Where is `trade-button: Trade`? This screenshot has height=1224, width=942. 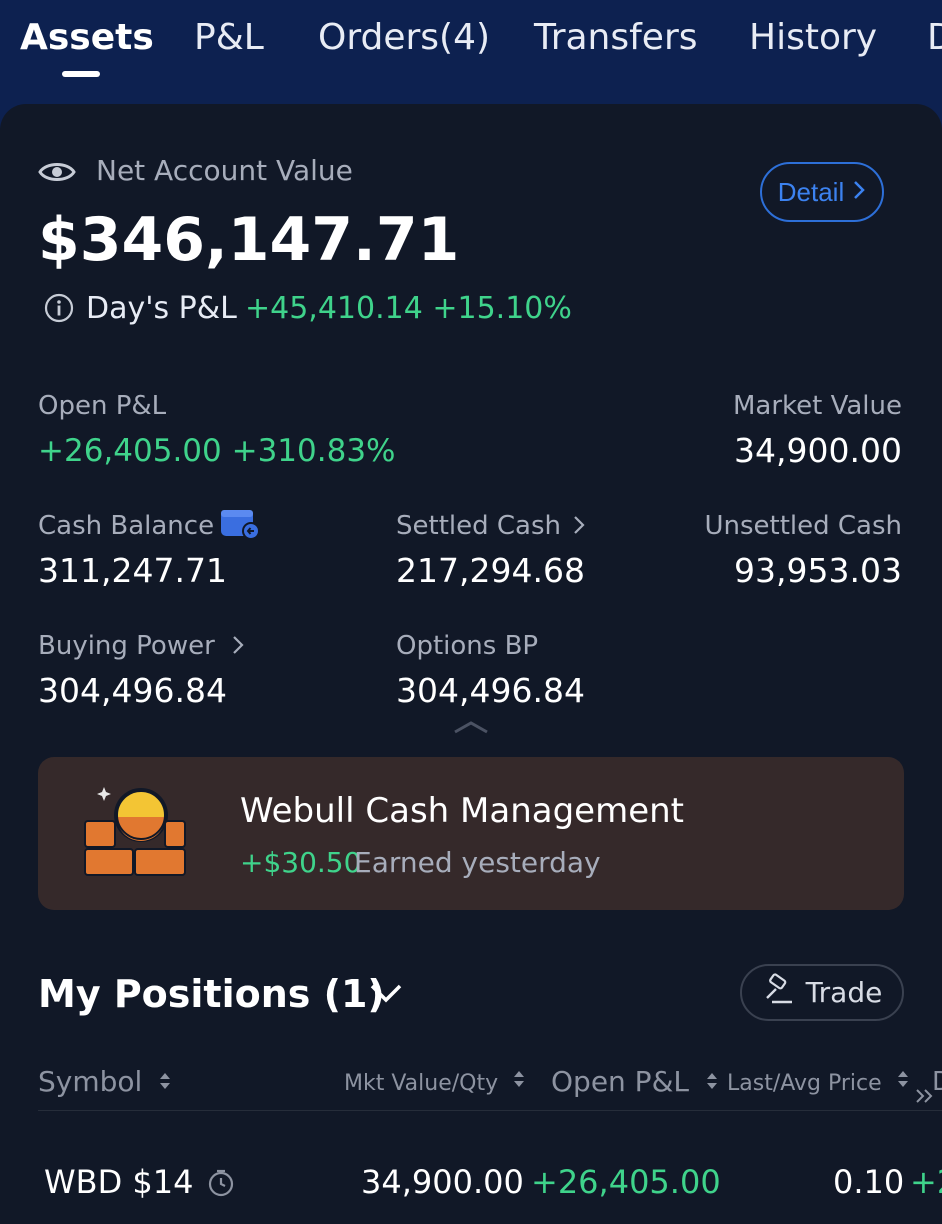 trade-button: Trade is located at coordinates (822, 992).